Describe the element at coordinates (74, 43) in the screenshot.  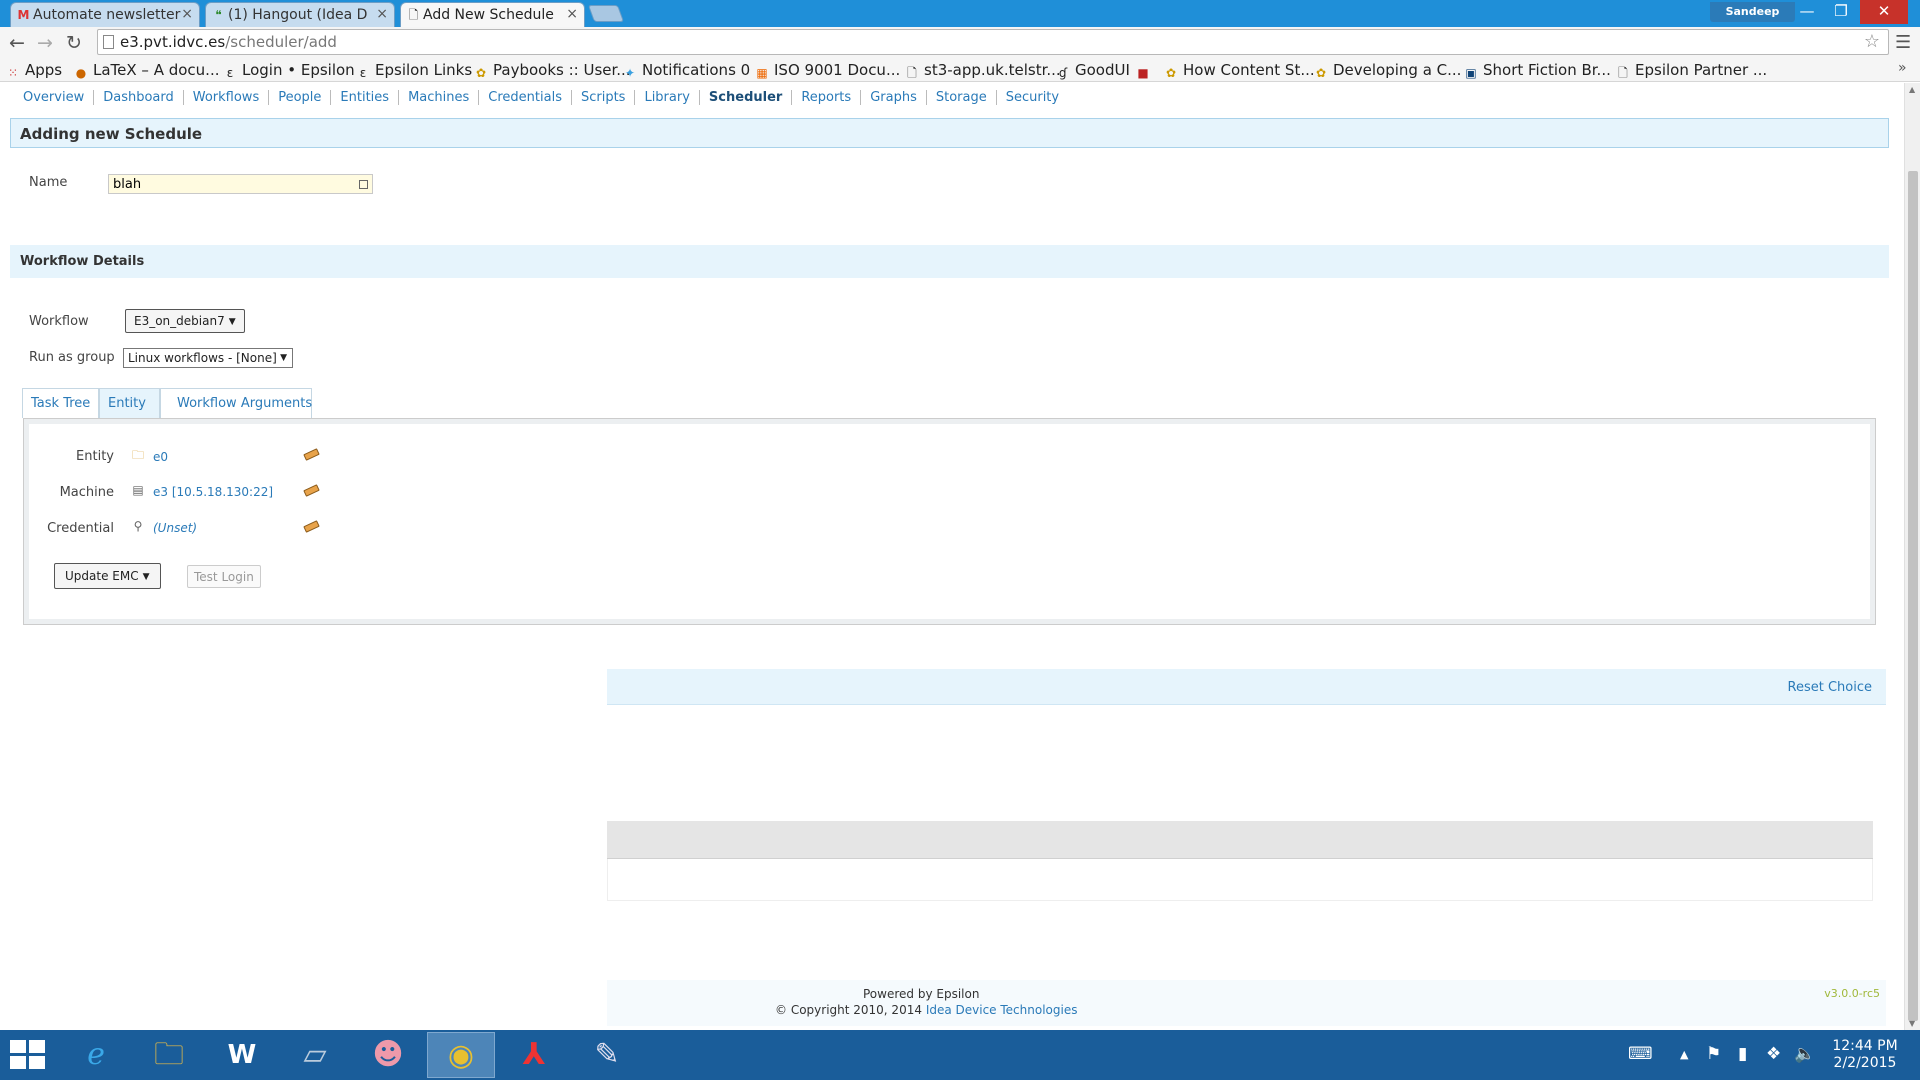
I see `reload-icon: ↻` at that location.